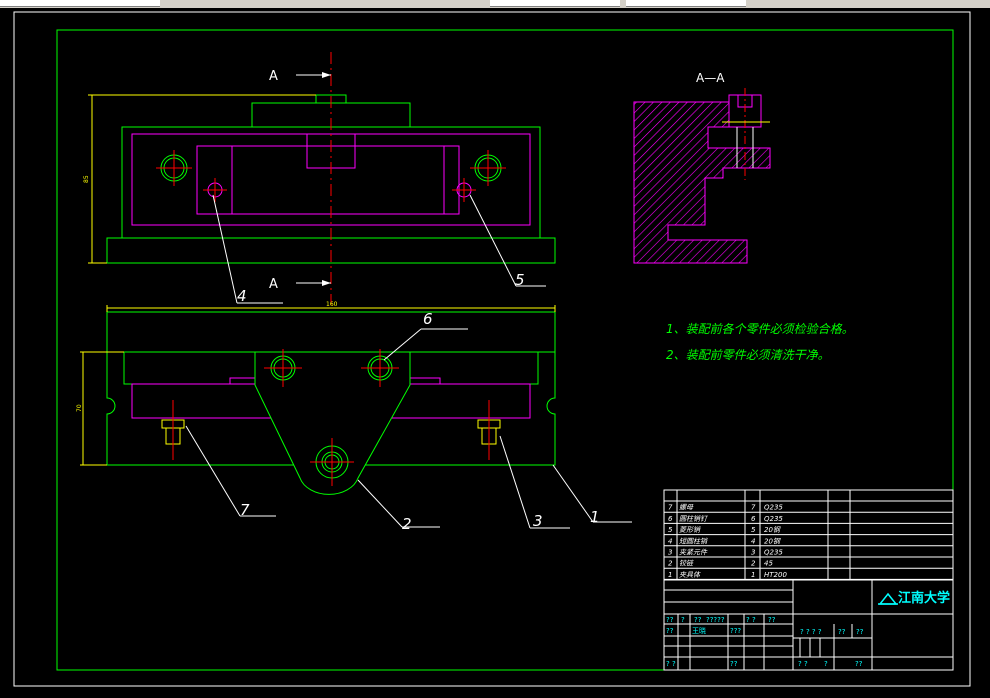 The width and height of the screenshot is (990, 698). I want to click on bom-cell-name: 螺母, so click(686, 508).